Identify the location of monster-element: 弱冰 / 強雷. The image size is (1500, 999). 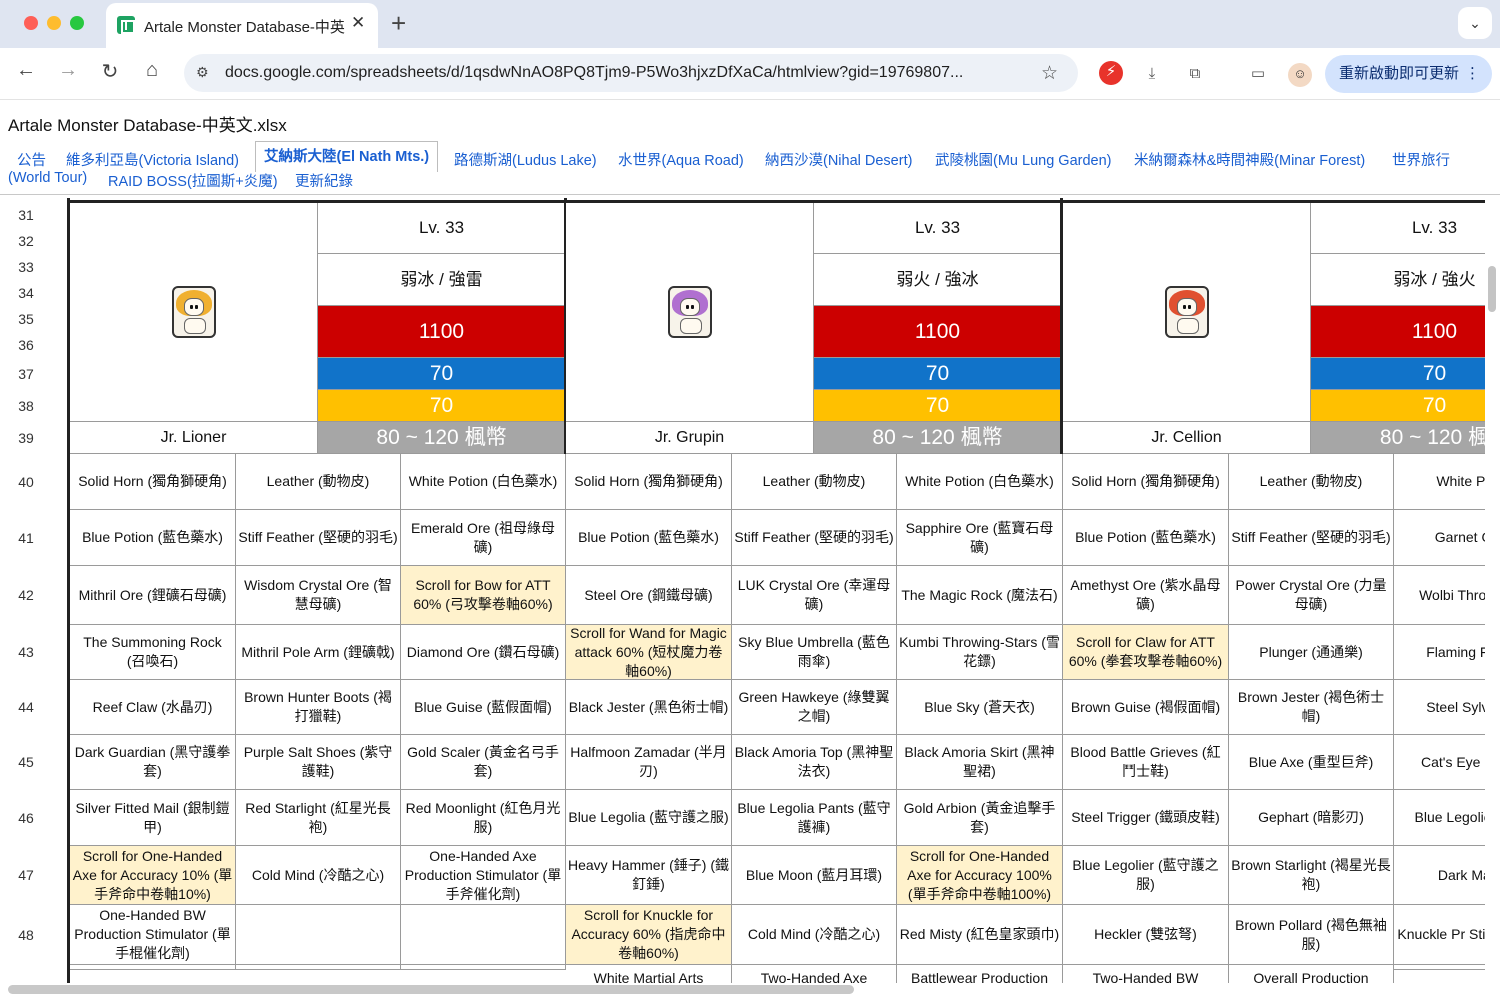
(442, 280).